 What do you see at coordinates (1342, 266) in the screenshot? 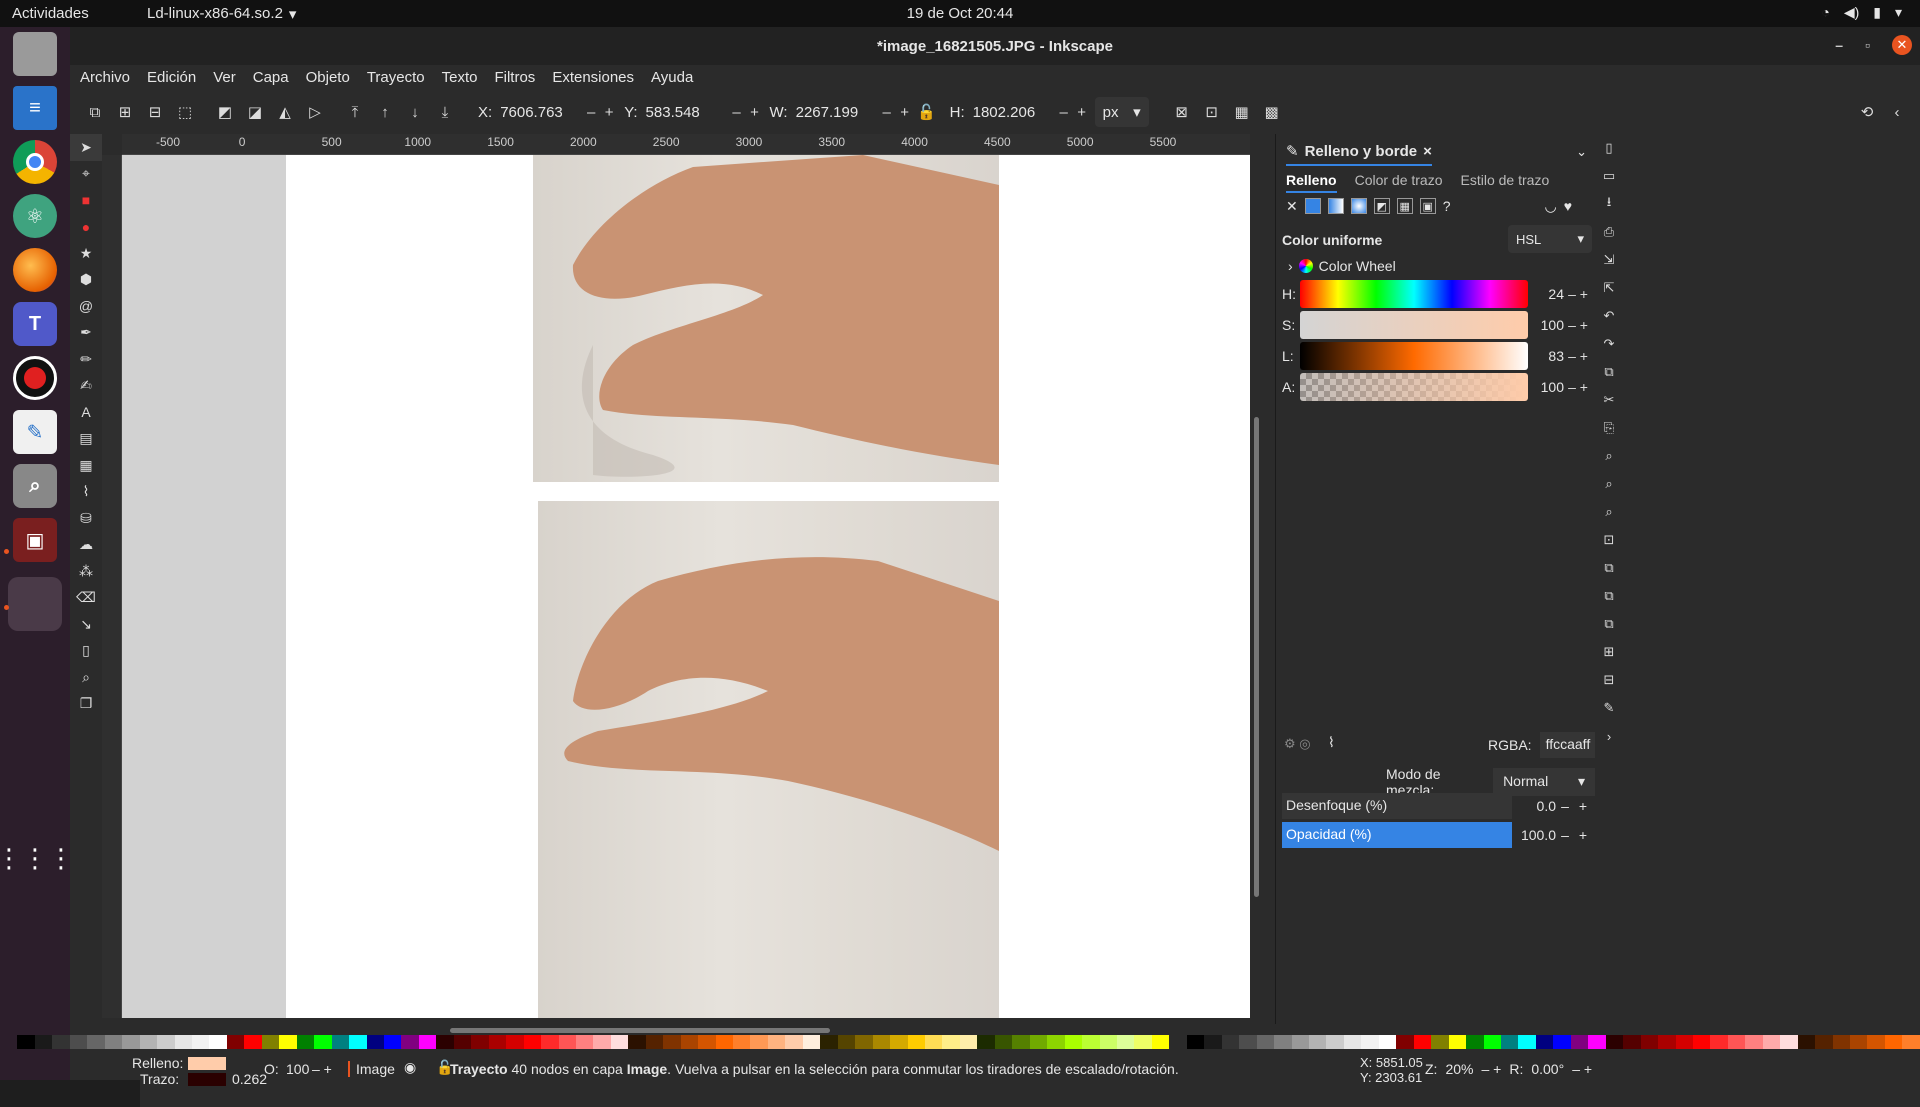
I see `color-wheel-expander: › Color Wheel` at bounding box center [1342, 266].